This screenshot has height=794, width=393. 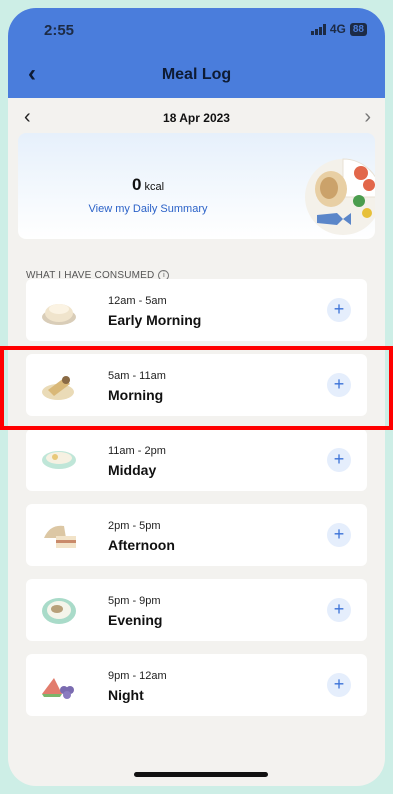 What do you see at coordinates (59, 30) in the screenshot?
I see `status-time: 2:55` at bounding box center [59, 30].